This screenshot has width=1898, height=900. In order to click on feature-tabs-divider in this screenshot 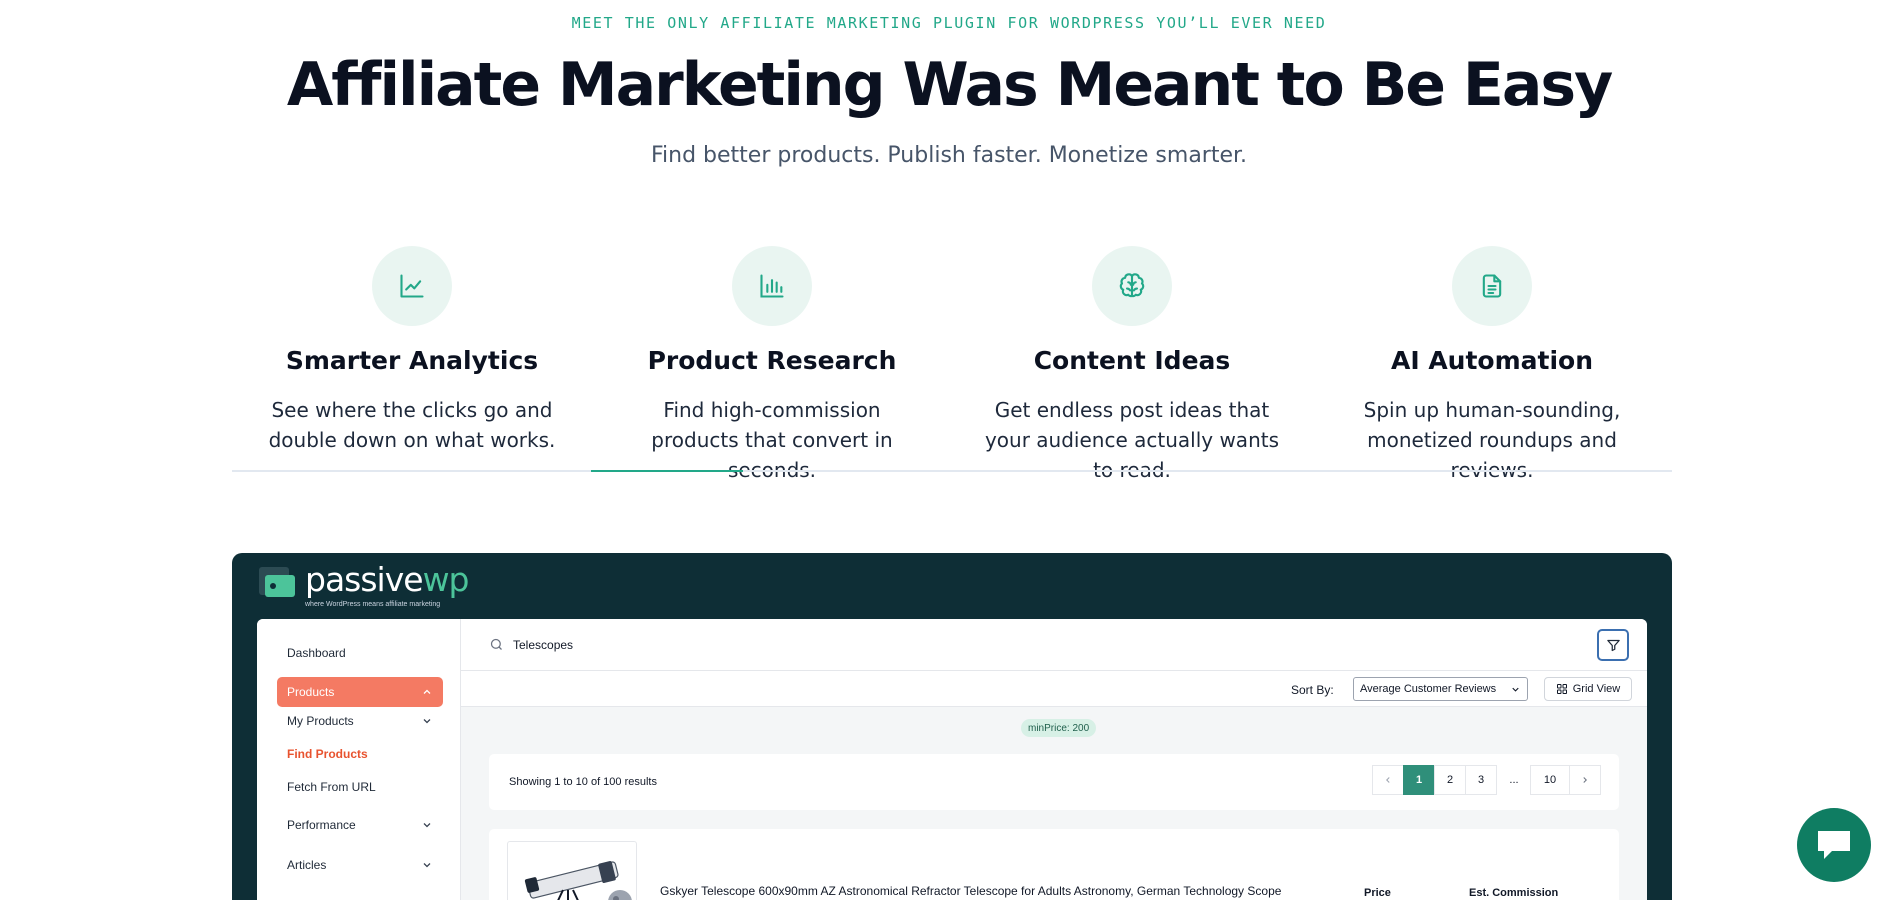, I will do `click(952, 471)`.